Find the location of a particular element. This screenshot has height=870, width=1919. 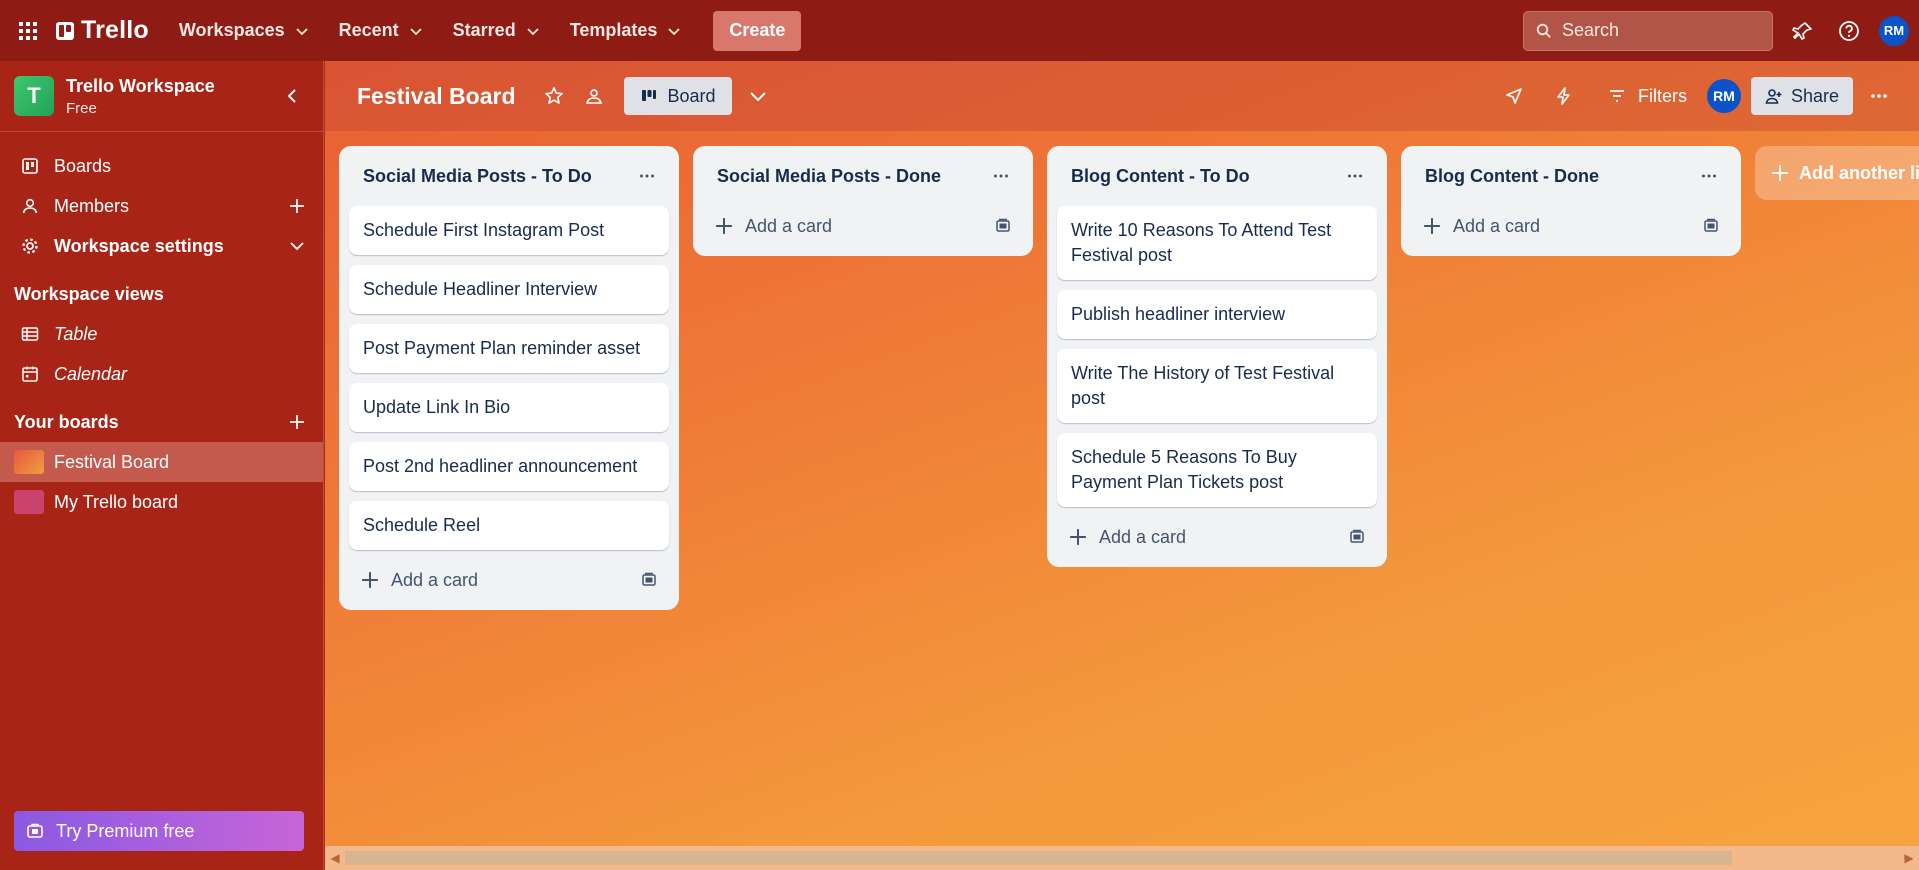

more-options-icon is located at coordinates (1879, 96).